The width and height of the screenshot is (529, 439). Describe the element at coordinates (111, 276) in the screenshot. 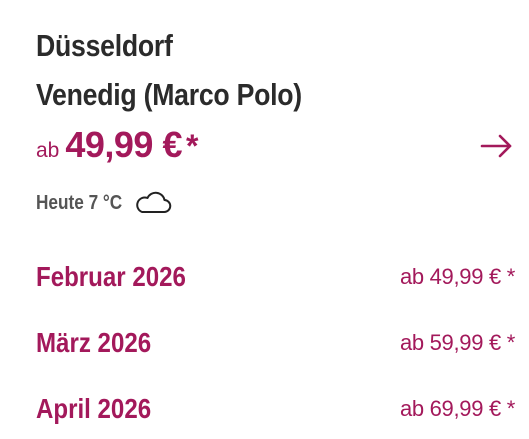

I see `month-label: Februar 2026` at that location.